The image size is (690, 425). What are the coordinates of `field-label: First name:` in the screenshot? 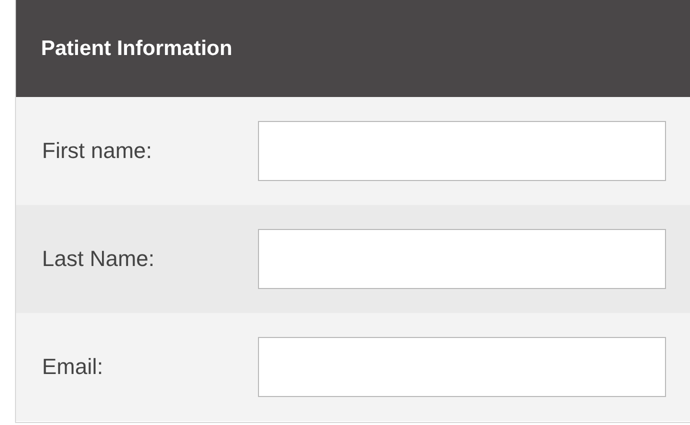 It's located at (98, 151).